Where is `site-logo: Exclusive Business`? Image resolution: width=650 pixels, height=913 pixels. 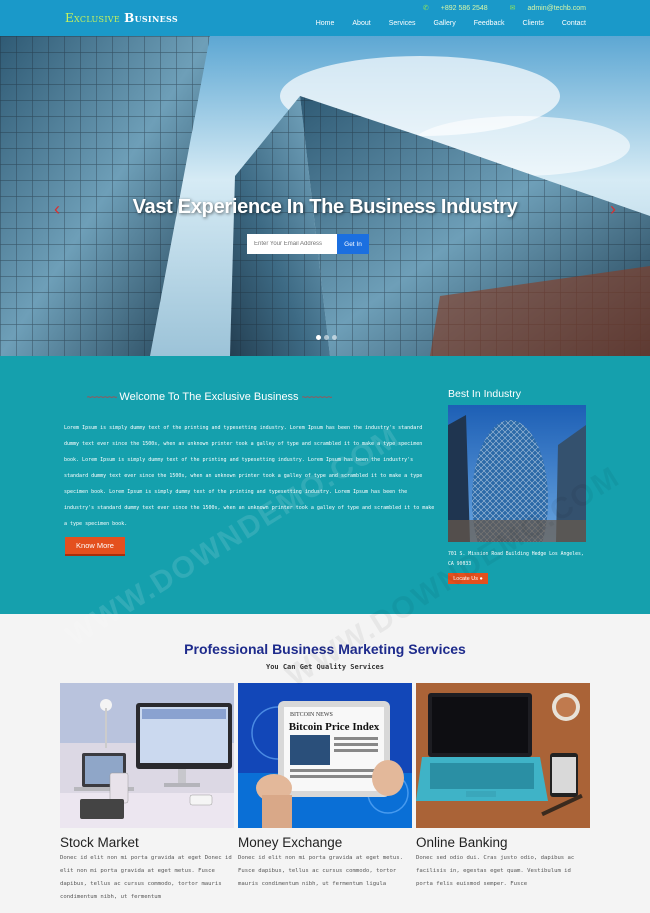 site-logo: Exclusive Business is located at coordinates (121, 18).